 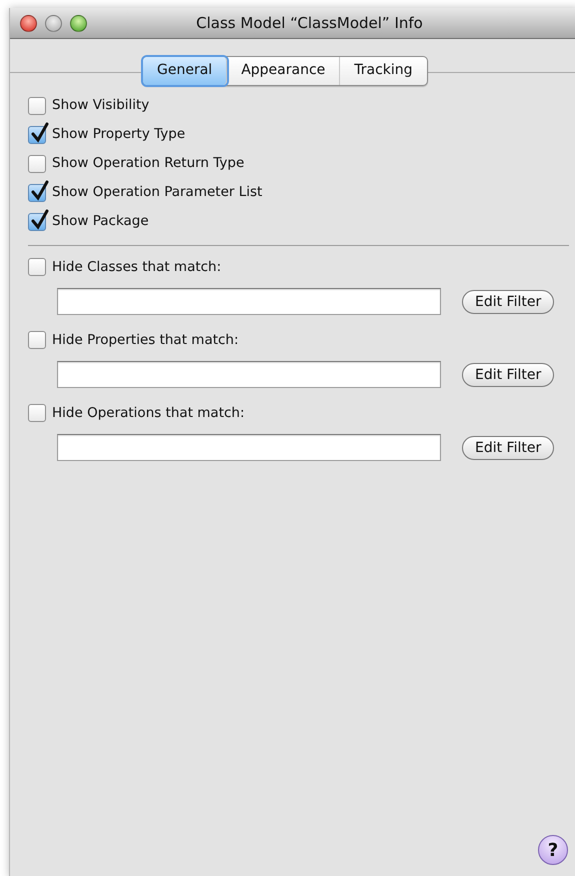 I want to click on zoom-button, so click(x=78, y=23).